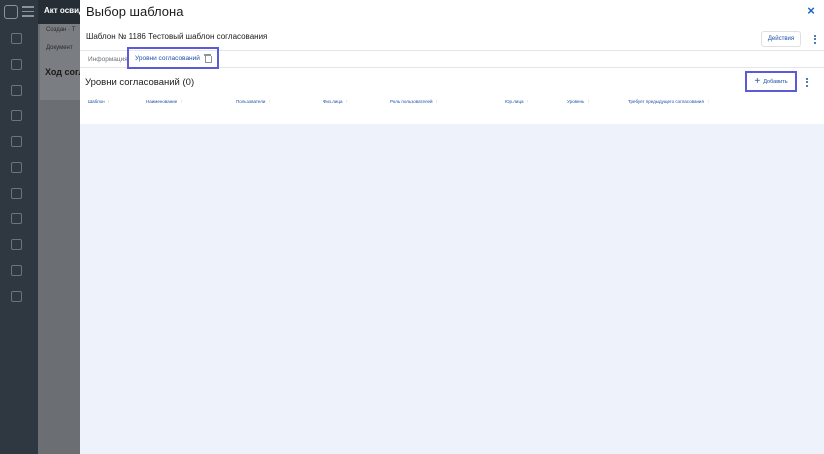 The height and width of the screenshot is (454, 824). Describe the element at coordinates (64, 10) in the screenshot. I see `app-page-title: Акт освид` at that location.